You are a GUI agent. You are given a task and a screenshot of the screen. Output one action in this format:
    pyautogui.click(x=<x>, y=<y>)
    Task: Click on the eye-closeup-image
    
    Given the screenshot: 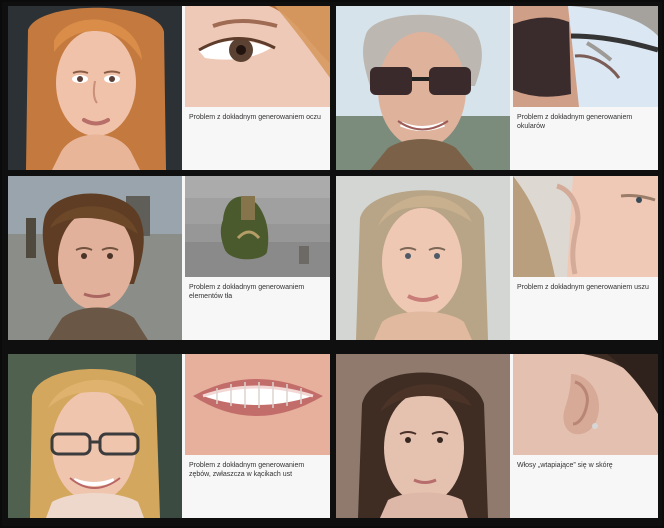 What is the action you would take?
    pyautogui.click(x=257, y=56)
    